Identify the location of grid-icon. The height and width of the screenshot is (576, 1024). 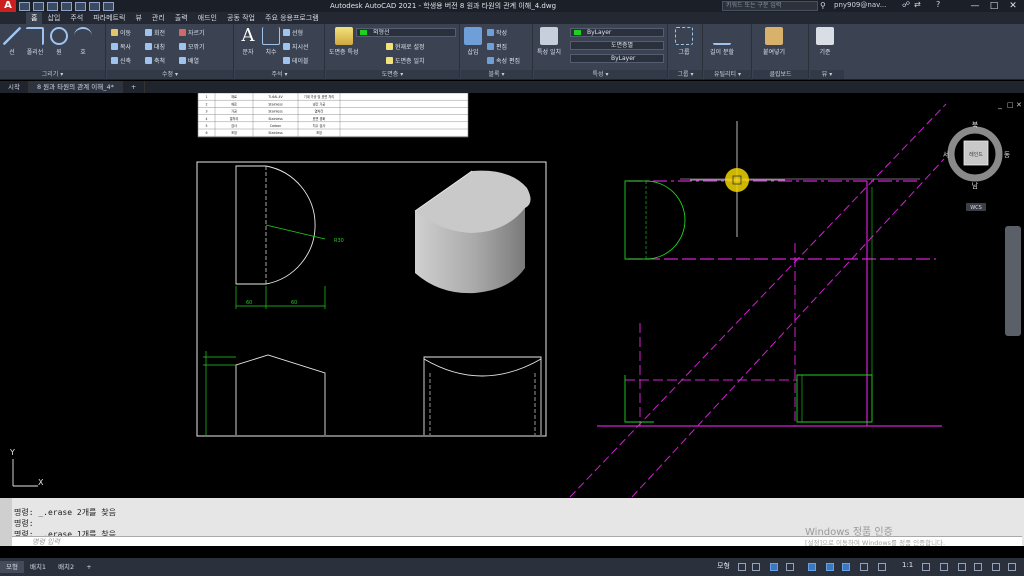
(742, 567).